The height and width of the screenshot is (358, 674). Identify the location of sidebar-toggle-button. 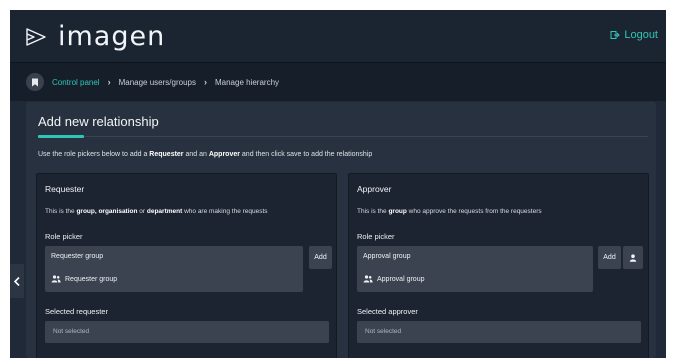
(17, 281).